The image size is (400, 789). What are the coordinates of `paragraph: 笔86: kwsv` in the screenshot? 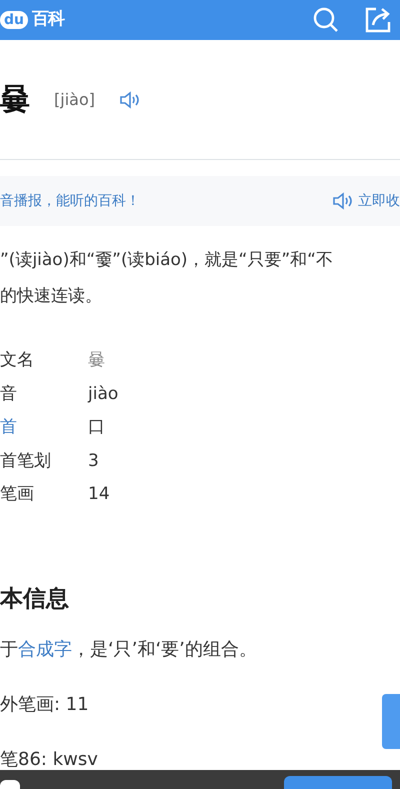 It's located at (49, 760).